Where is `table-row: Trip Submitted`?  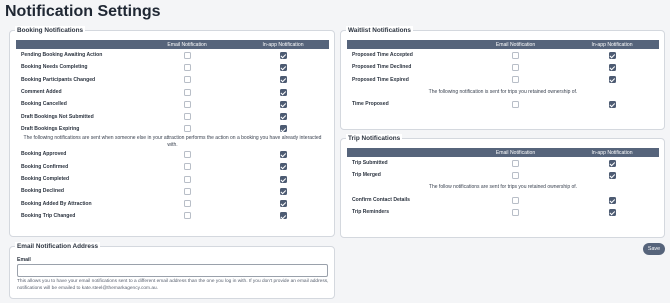
table-row: Trip Submitted is located at coordinates (503, 163).